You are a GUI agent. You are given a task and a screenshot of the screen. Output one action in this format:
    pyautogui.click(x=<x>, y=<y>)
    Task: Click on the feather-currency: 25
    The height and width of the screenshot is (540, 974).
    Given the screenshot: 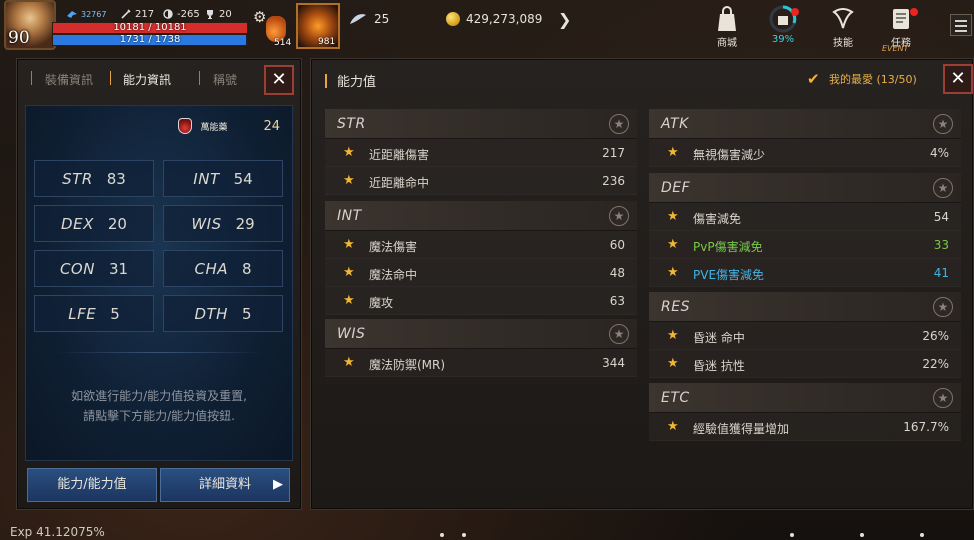 What is the action you would take?
    pyautogui.click(x=368, y=19)
    